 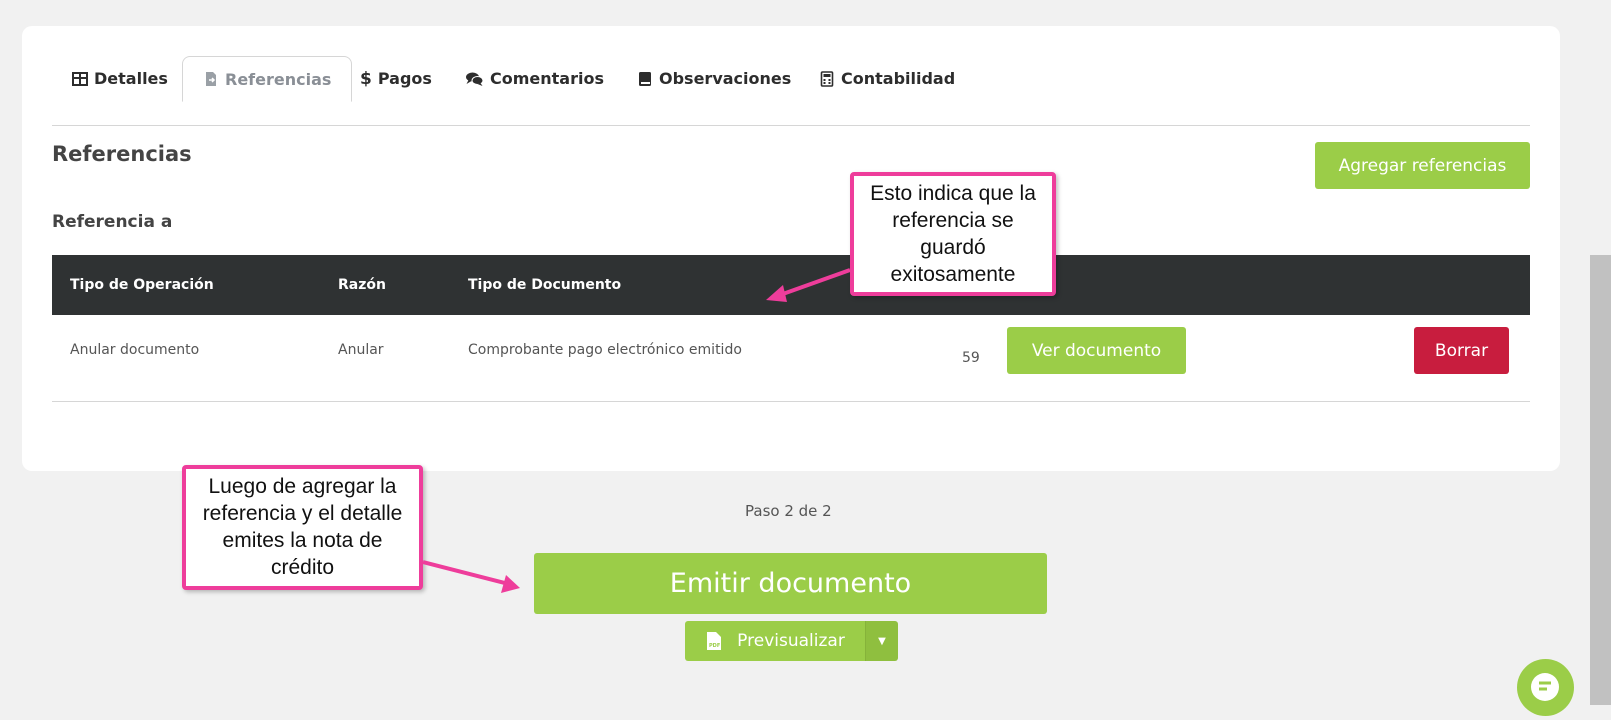 I want to click on preview-label: Previsualizar, so click(x=791, y=641).